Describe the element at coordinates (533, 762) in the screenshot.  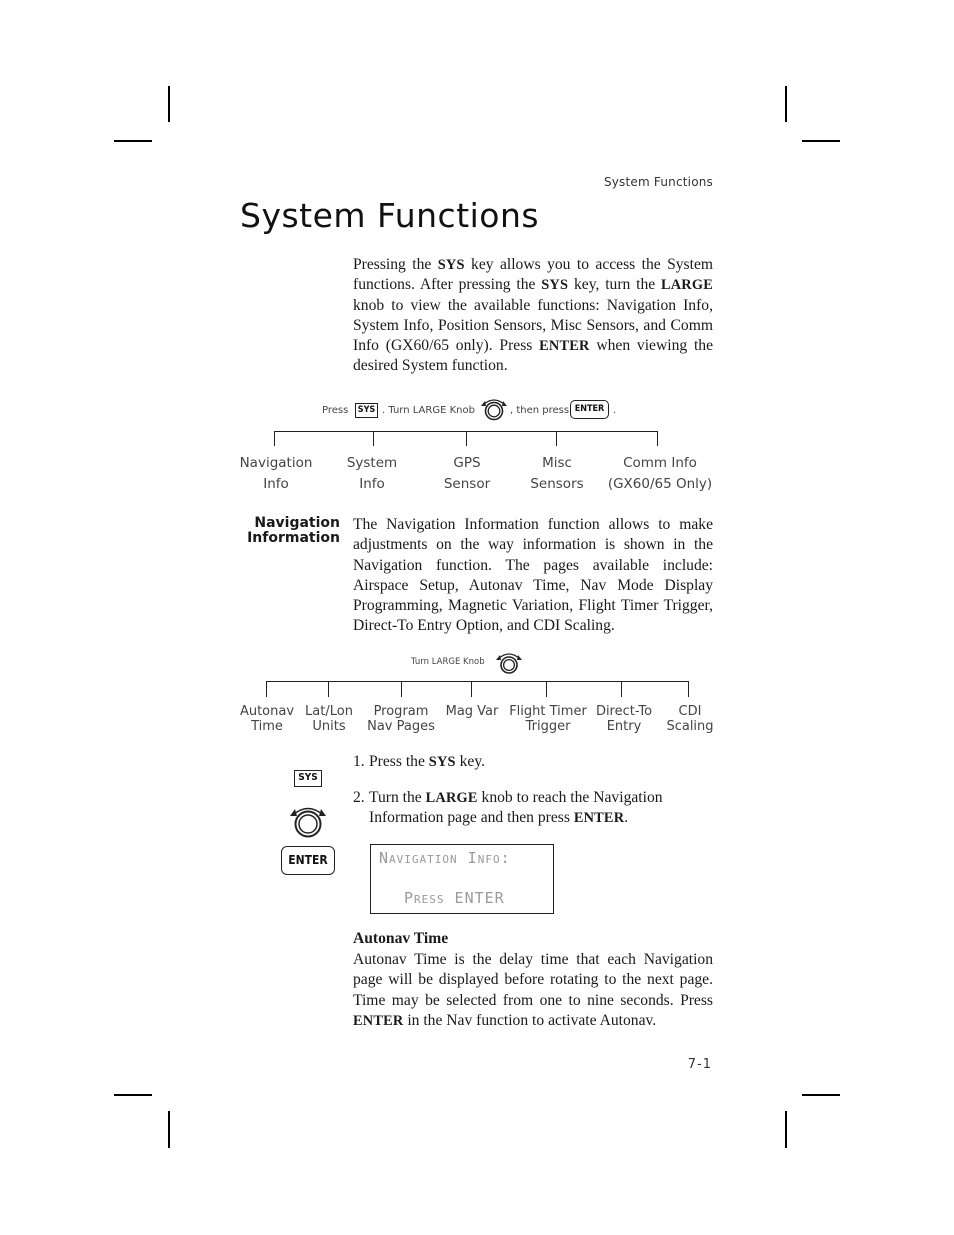
I see `step-1: 1. Press the SYS key.` at that location.